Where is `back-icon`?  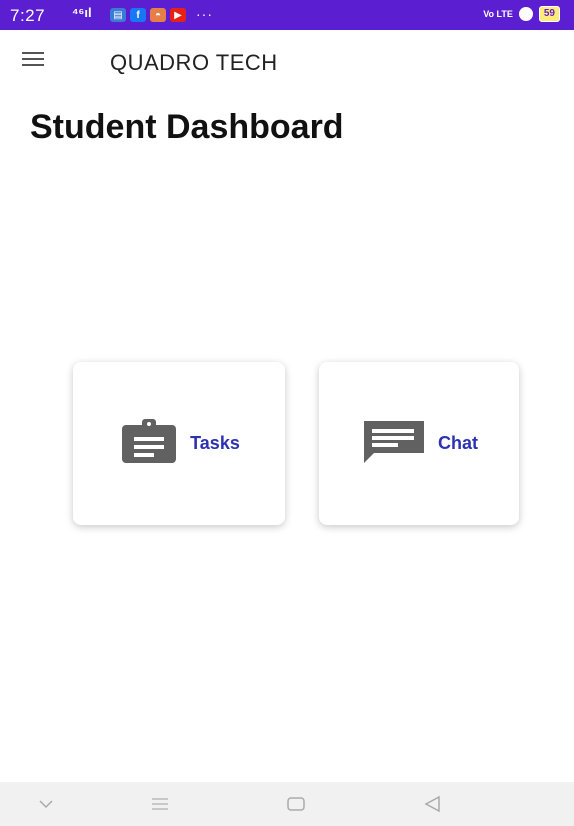 back-icon is located at coordinates (432, 804).